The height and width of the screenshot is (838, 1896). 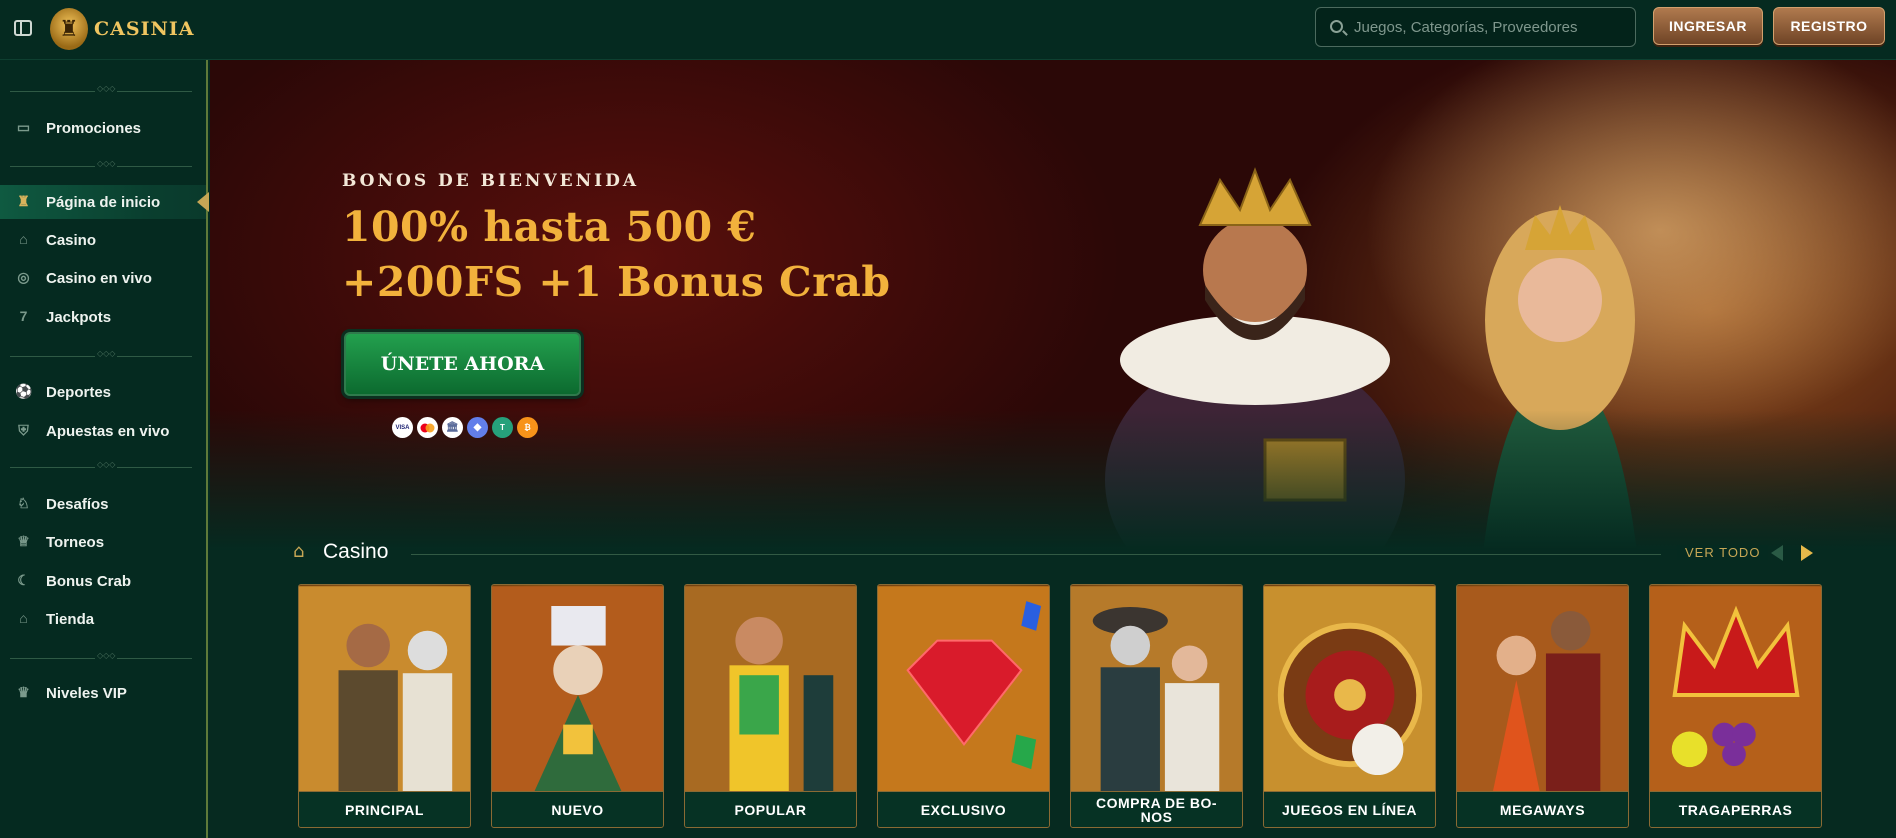 What do you see at coordinates (1829, 26) in the screenshot?
I see `register-button: REGISTRO` at bounding box center [1829, 26].